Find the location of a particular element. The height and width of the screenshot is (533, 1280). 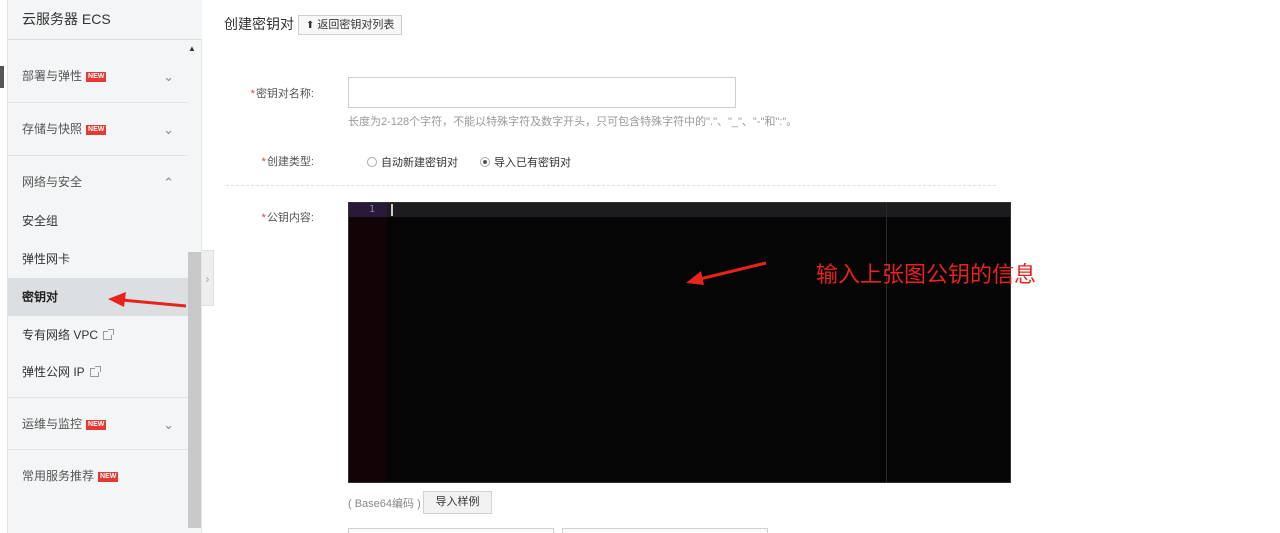

annotation-arrow-sidebar is located at coordinates (147, 300).